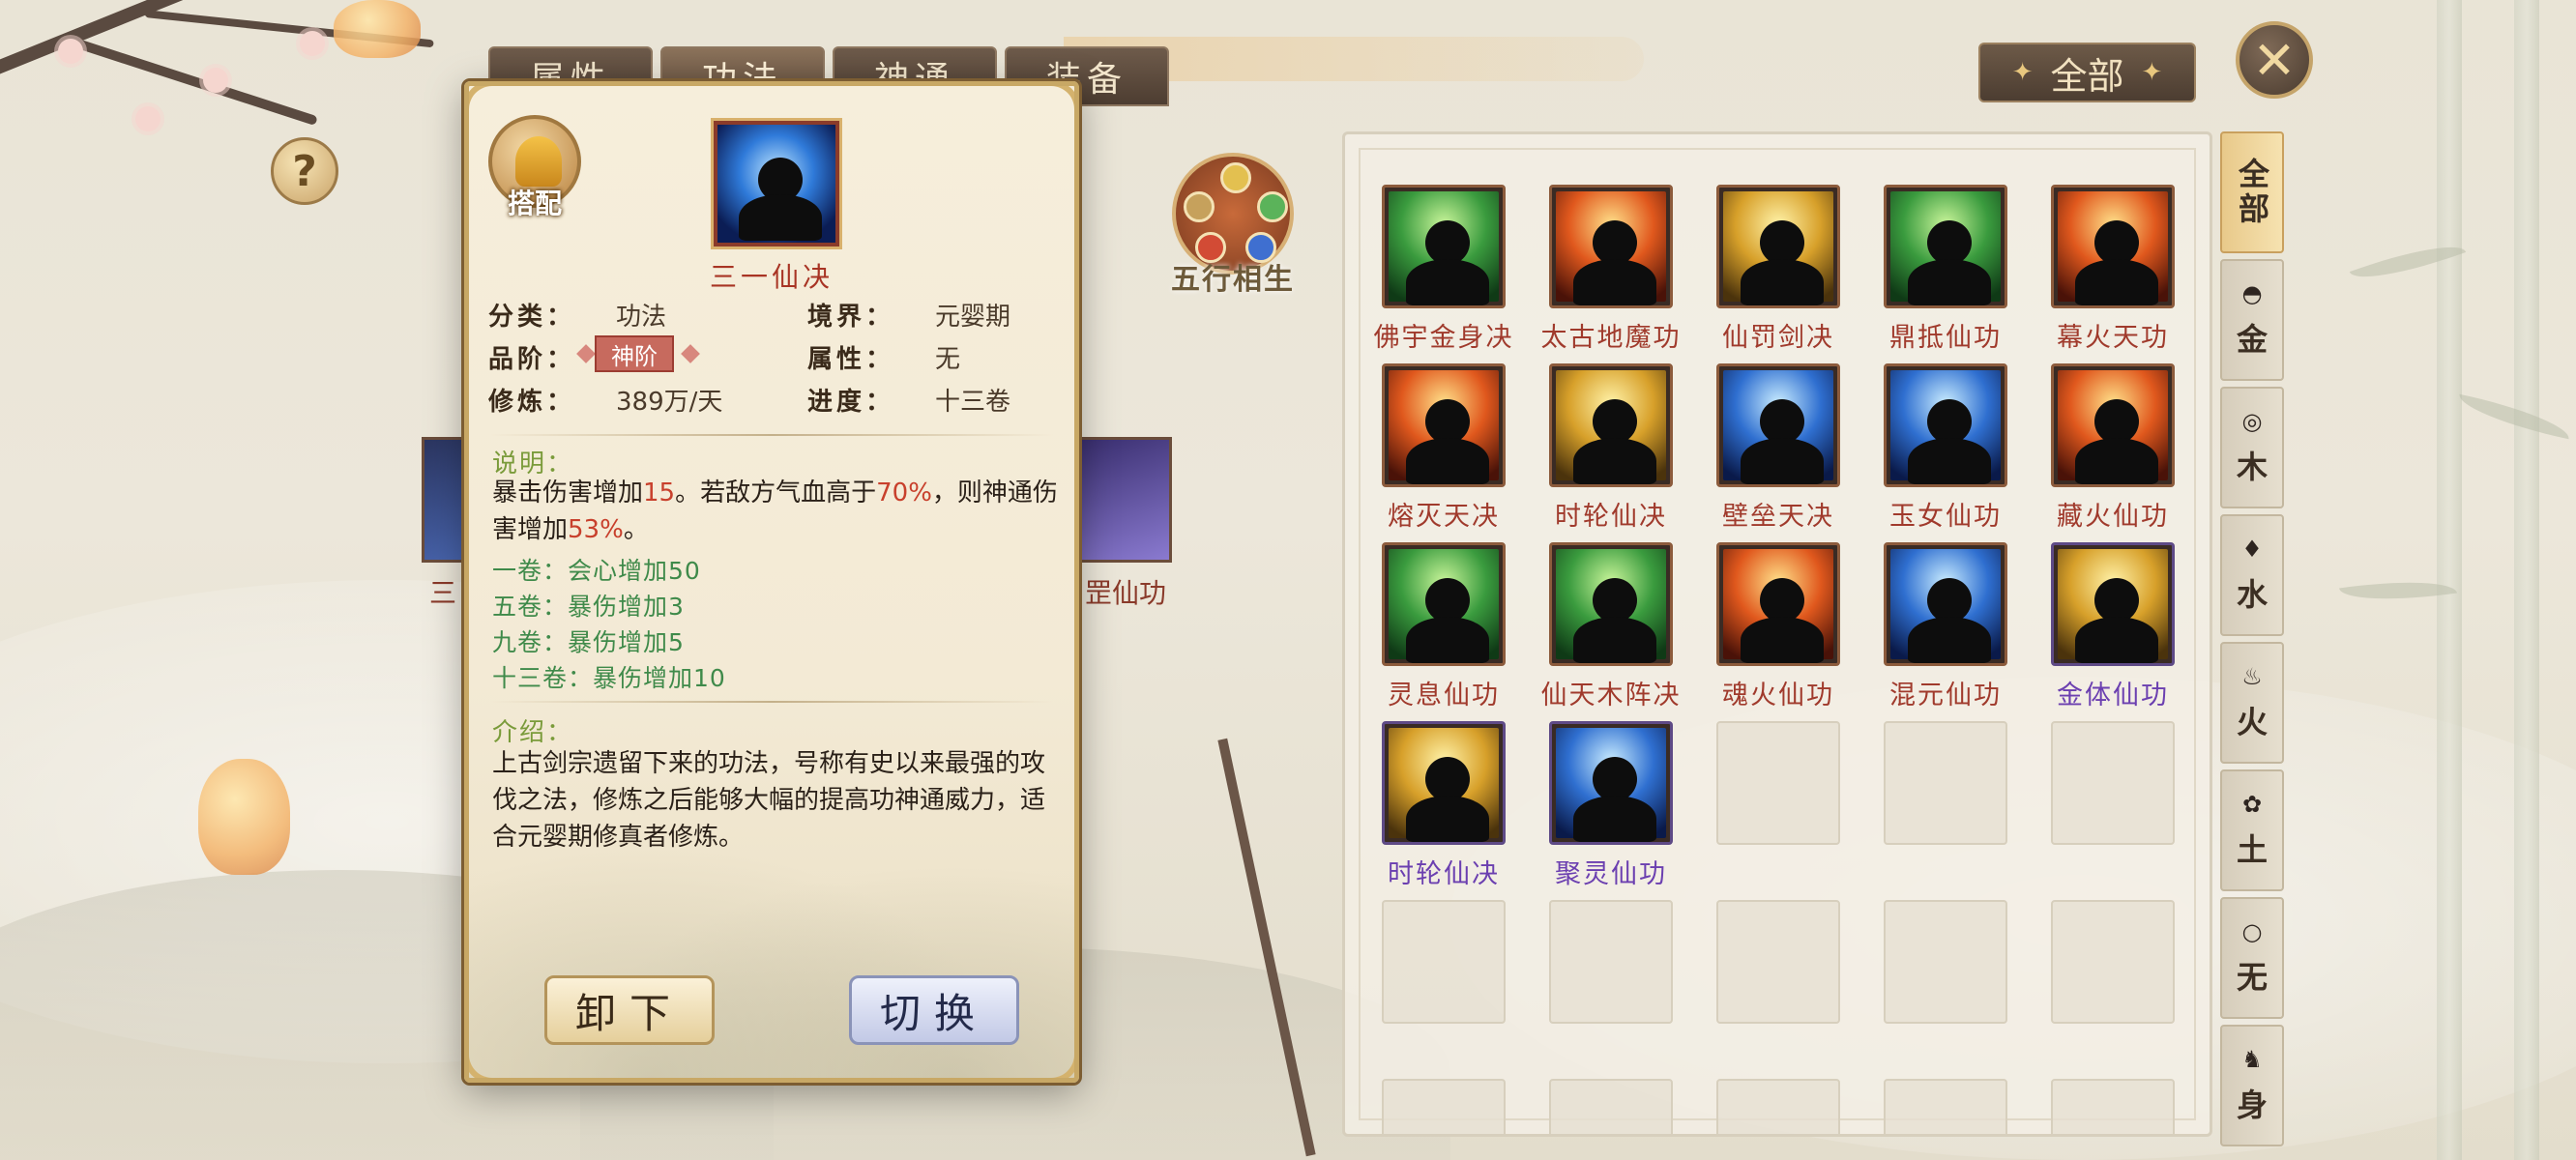 The image size is (2576, 1160). Describe the element at coordinates (532, 360) in the screenshot. I see `grade-label: 品阶：` at that location.